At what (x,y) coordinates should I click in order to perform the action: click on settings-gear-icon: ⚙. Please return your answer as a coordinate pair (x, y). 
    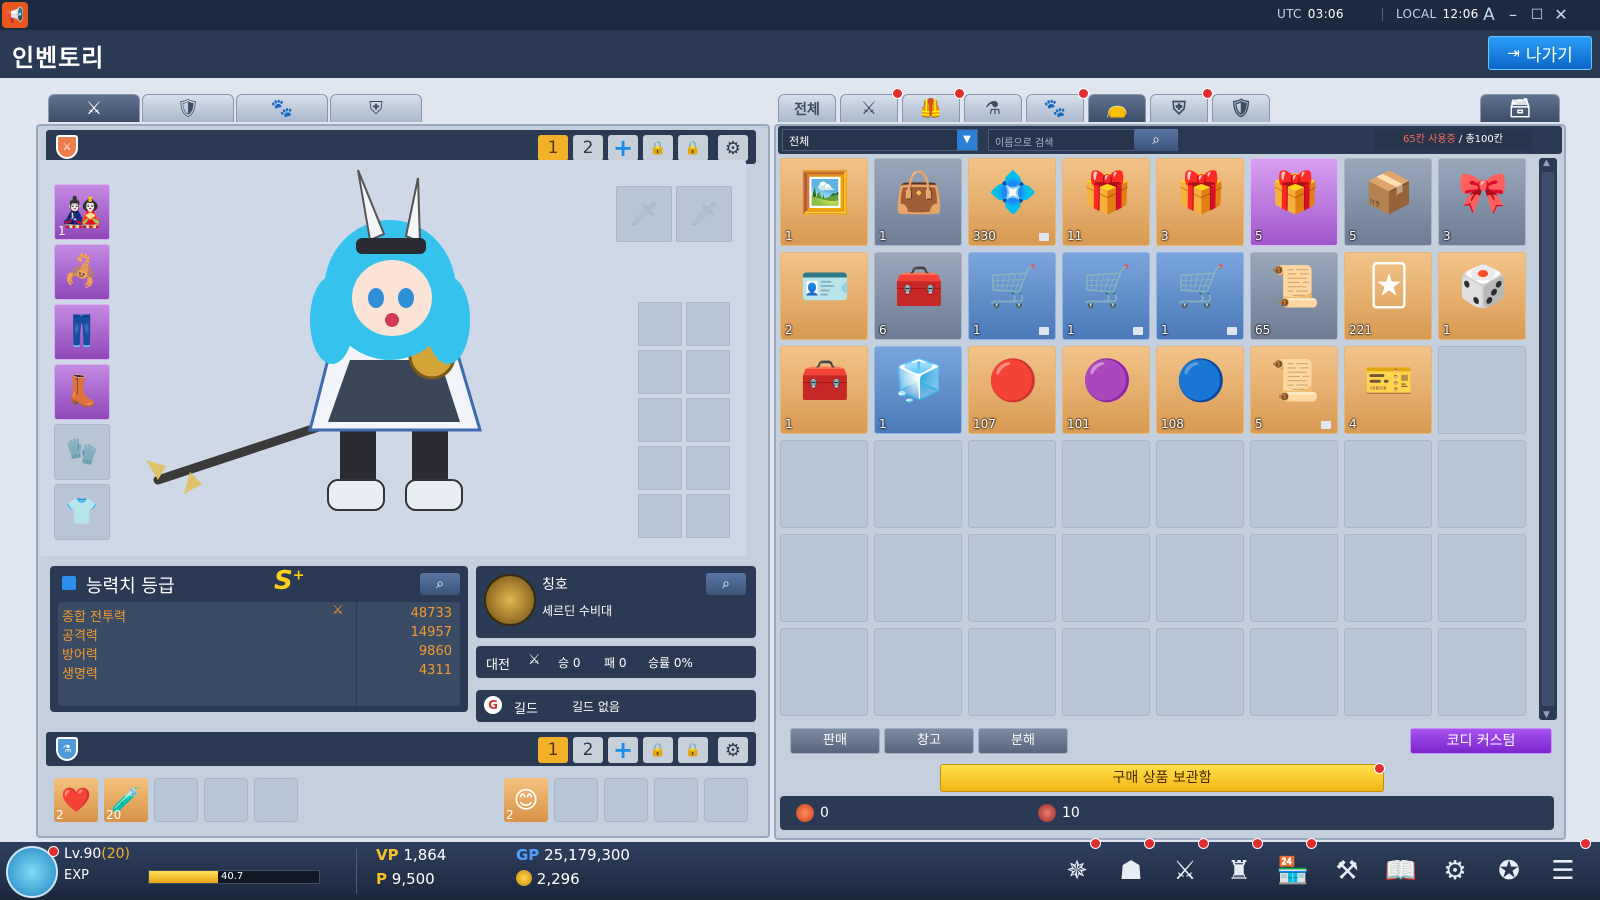
    Looking at the image, I should click on (1455, 871).